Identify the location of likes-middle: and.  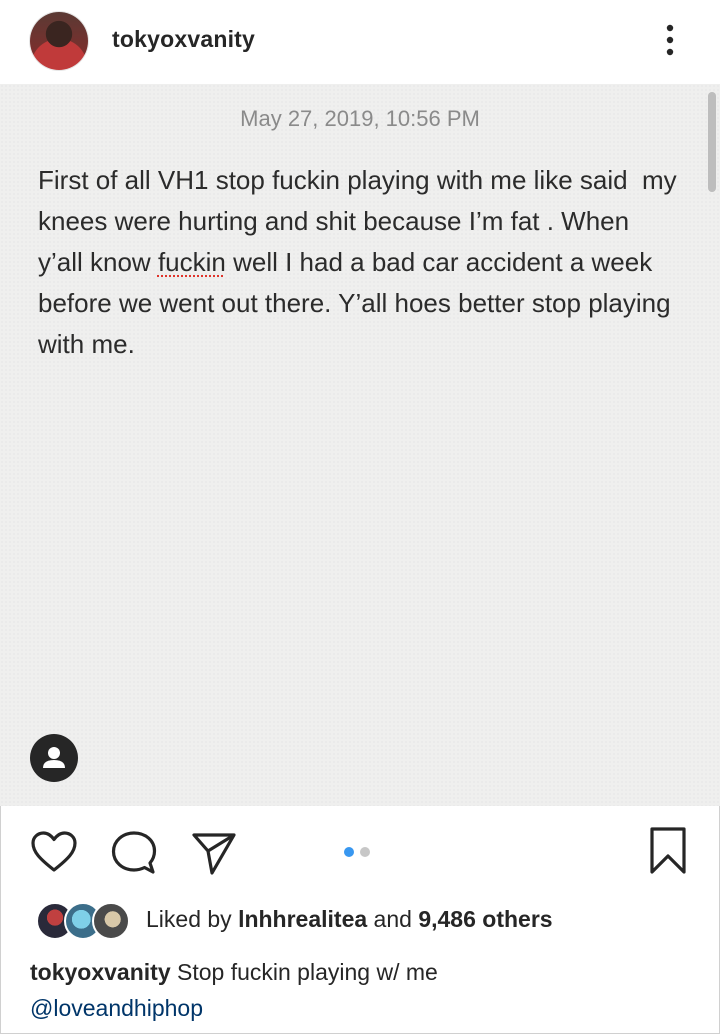
(393, 919).